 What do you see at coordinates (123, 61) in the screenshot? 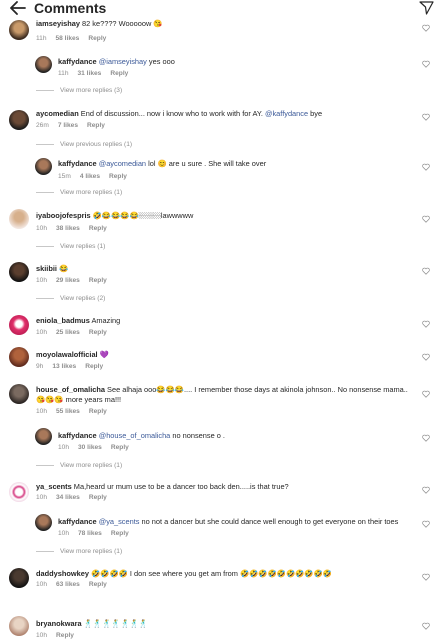
I see `mention-link: @iamseyishay` at bounding box center [123, 61].